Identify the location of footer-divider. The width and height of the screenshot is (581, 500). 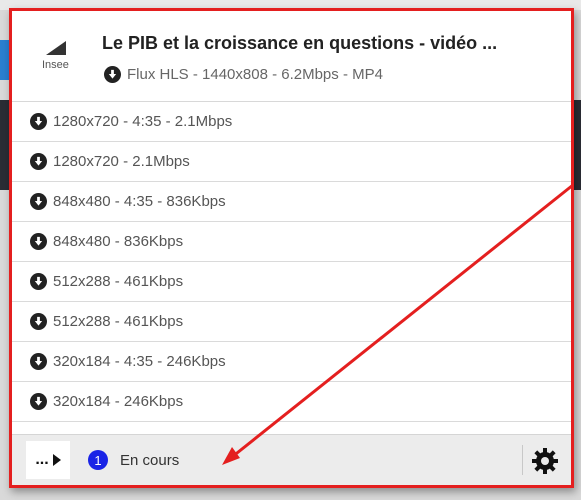
(522, 460).